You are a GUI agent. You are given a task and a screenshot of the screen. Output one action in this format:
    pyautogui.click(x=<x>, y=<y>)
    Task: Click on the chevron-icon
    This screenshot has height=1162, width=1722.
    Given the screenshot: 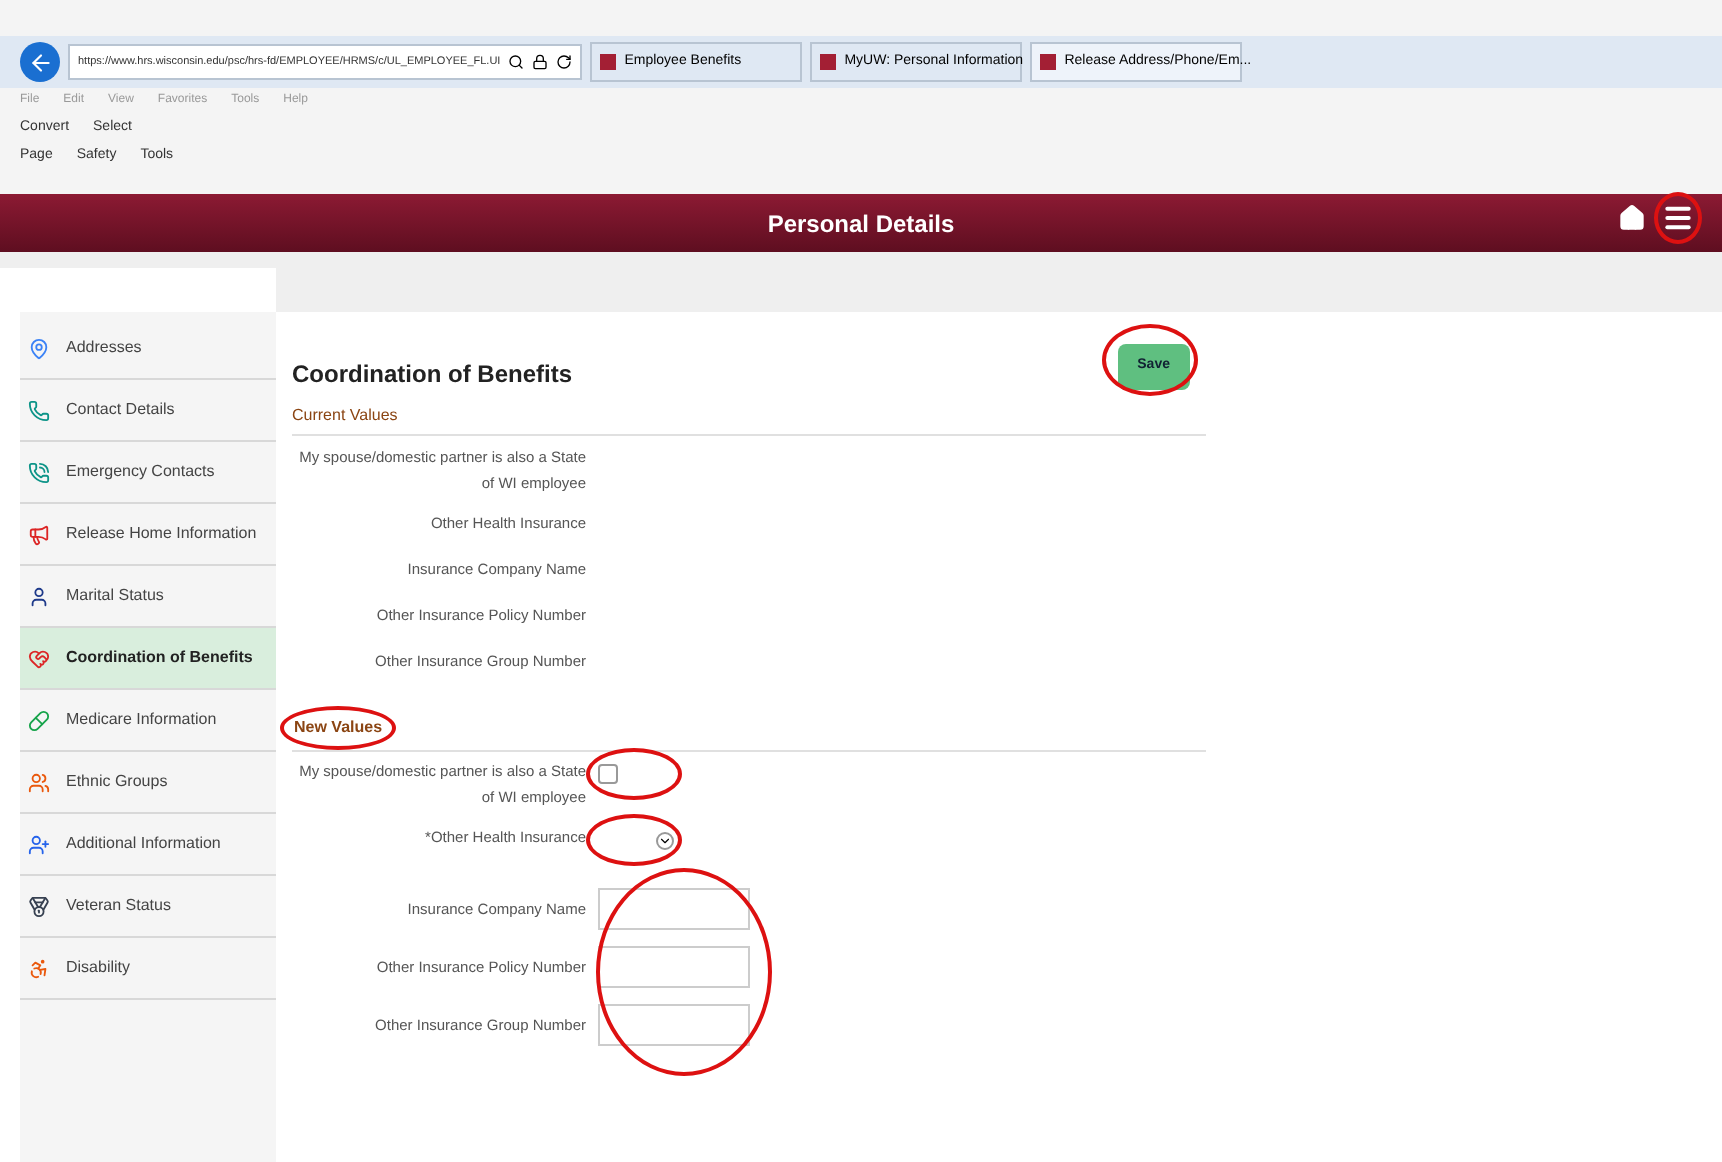 What is the action you would take?
    pyautogui.click(x=665, y=840)
    